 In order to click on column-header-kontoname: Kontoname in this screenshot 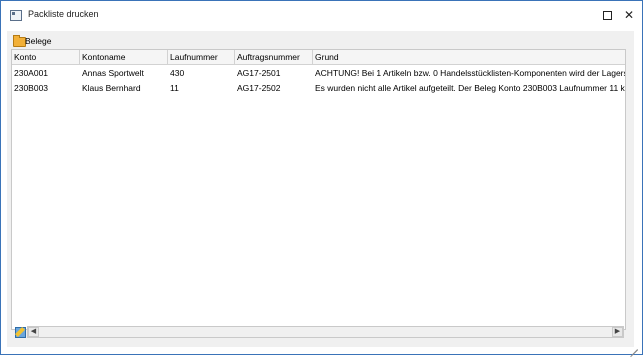, I will do `click(124, 57)`.